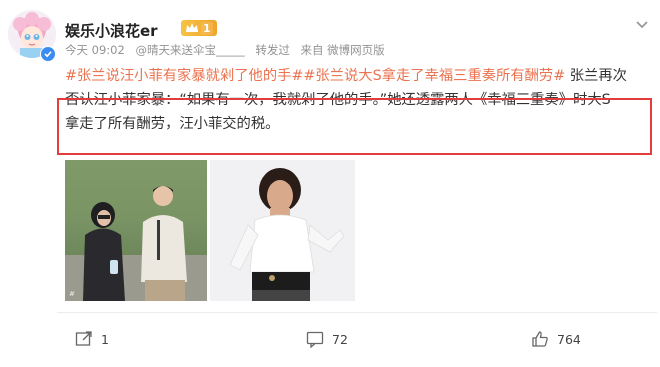  Describe the element at coordinates (272, 50) in the screenshot. I see `repost-label: 转发过` at that location.